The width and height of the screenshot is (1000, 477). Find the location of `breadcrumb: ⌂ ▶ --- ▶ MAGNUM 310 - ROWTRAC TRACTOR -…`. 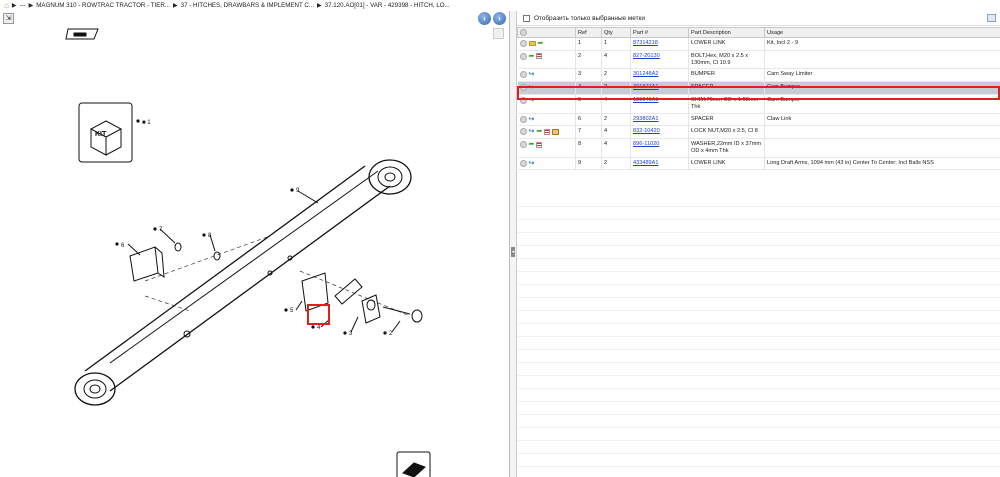

breadcrumb: ⌂ ▶ --- ▶ MAGNUM 310 - ROWTRAC TRACTOR -… is located at coordinates (500, 5).